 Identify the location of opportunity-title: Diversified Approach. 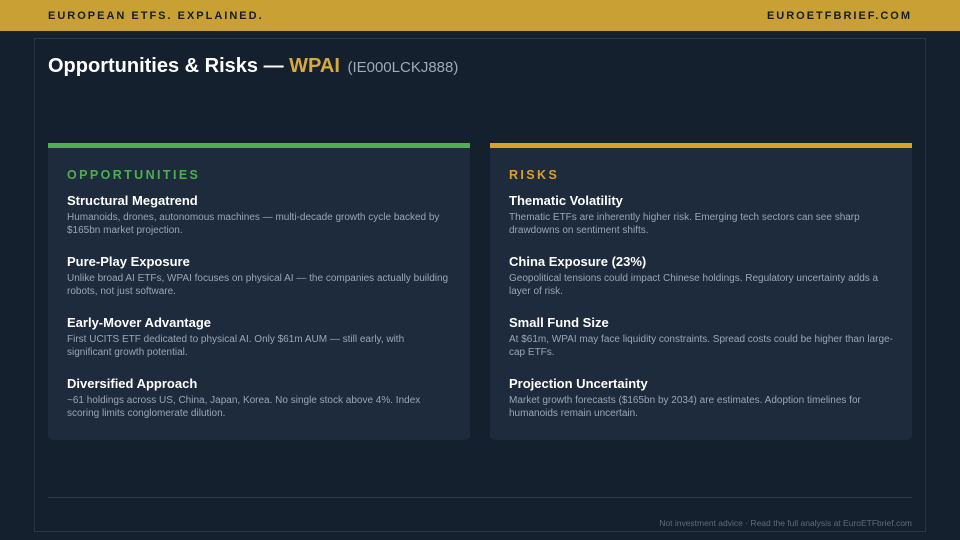
(132, 383).